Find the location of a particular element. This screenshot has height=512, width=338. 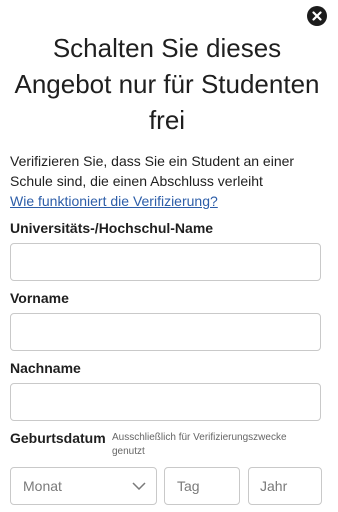

first-name-input is located at coordinates (165, 332).